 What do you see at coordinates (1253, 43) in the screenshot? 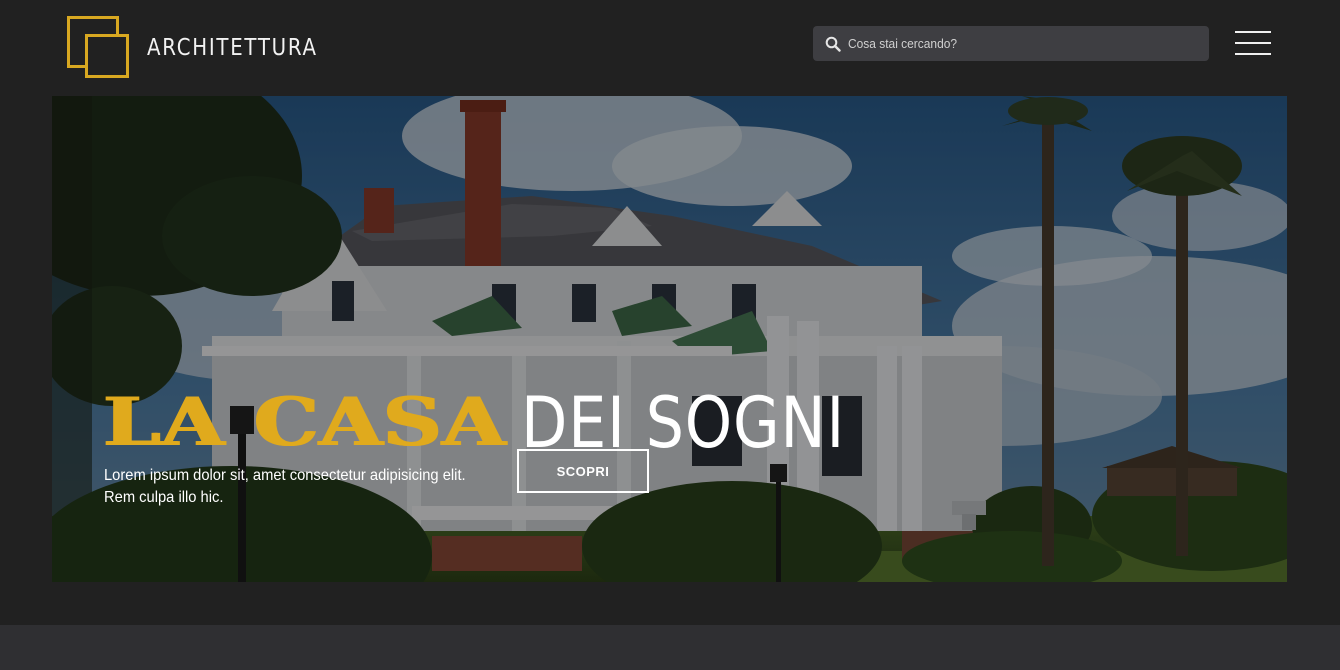
I see `hamburger-menu-icon` at bounding box center [1253, 43].